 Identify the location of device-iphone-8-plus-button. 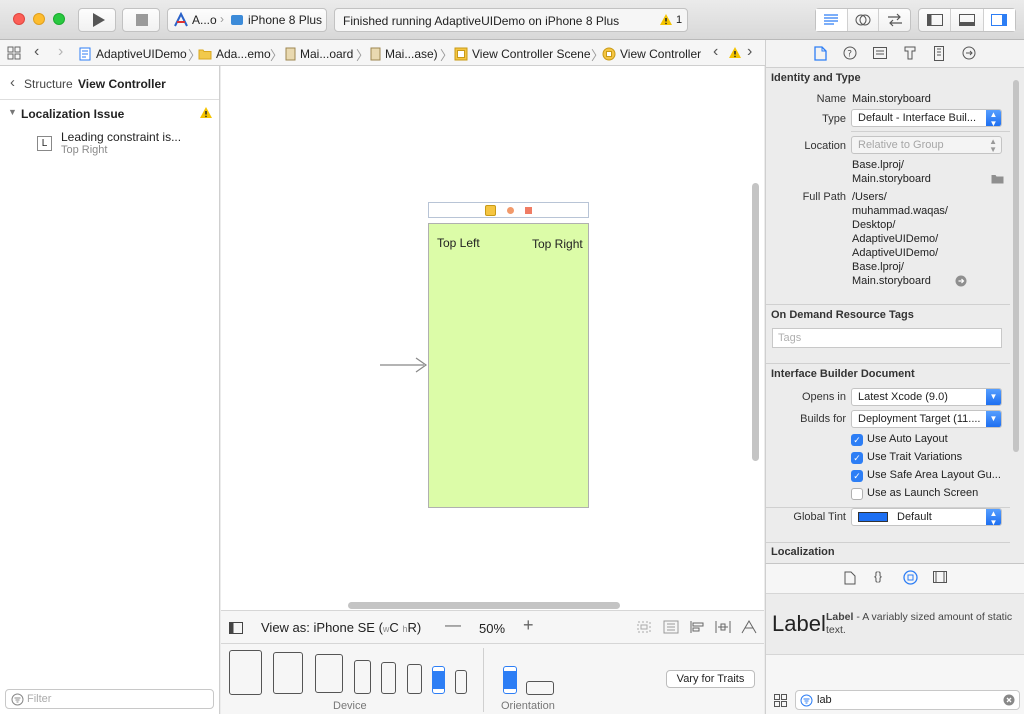
(388, 678).